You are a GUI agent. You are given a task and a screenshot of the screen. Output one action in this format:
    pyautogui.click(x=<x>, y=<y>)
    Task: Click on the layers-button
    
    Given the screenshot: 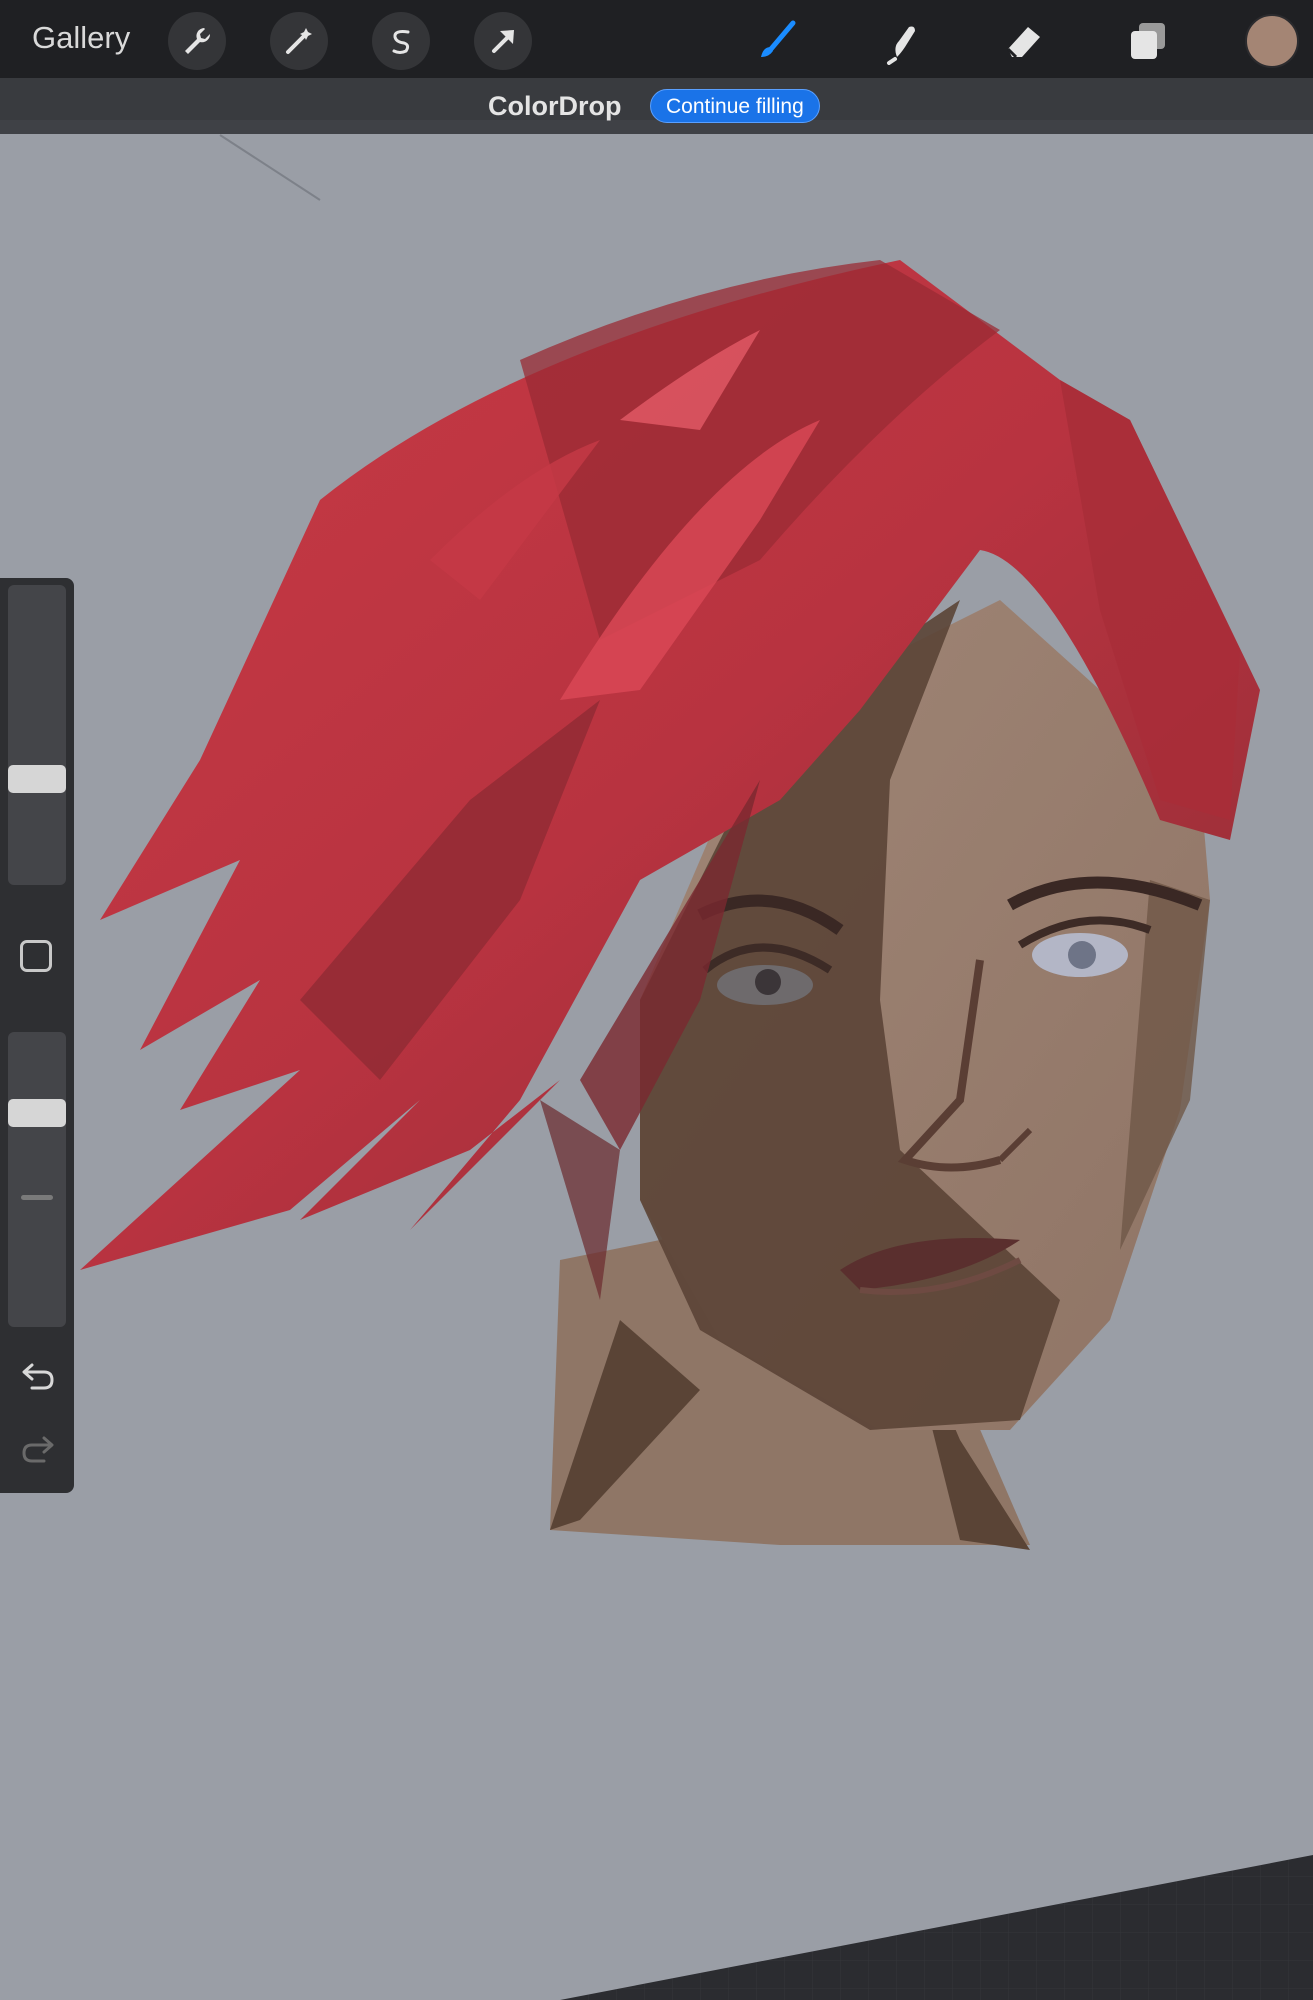 What is the action you would take?
    pyautogui.click(x=1147, y=41)
    